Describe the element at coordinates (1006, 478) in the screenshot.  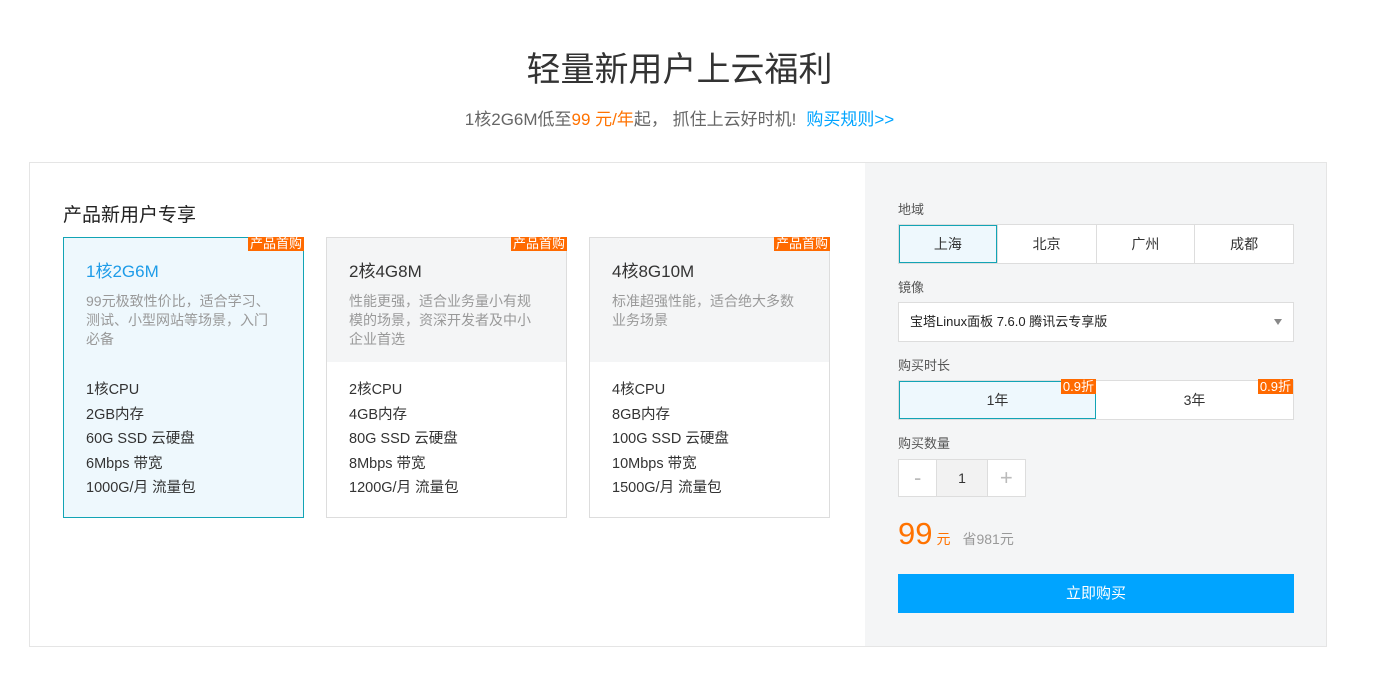
I see `increment-button: +` at that location.